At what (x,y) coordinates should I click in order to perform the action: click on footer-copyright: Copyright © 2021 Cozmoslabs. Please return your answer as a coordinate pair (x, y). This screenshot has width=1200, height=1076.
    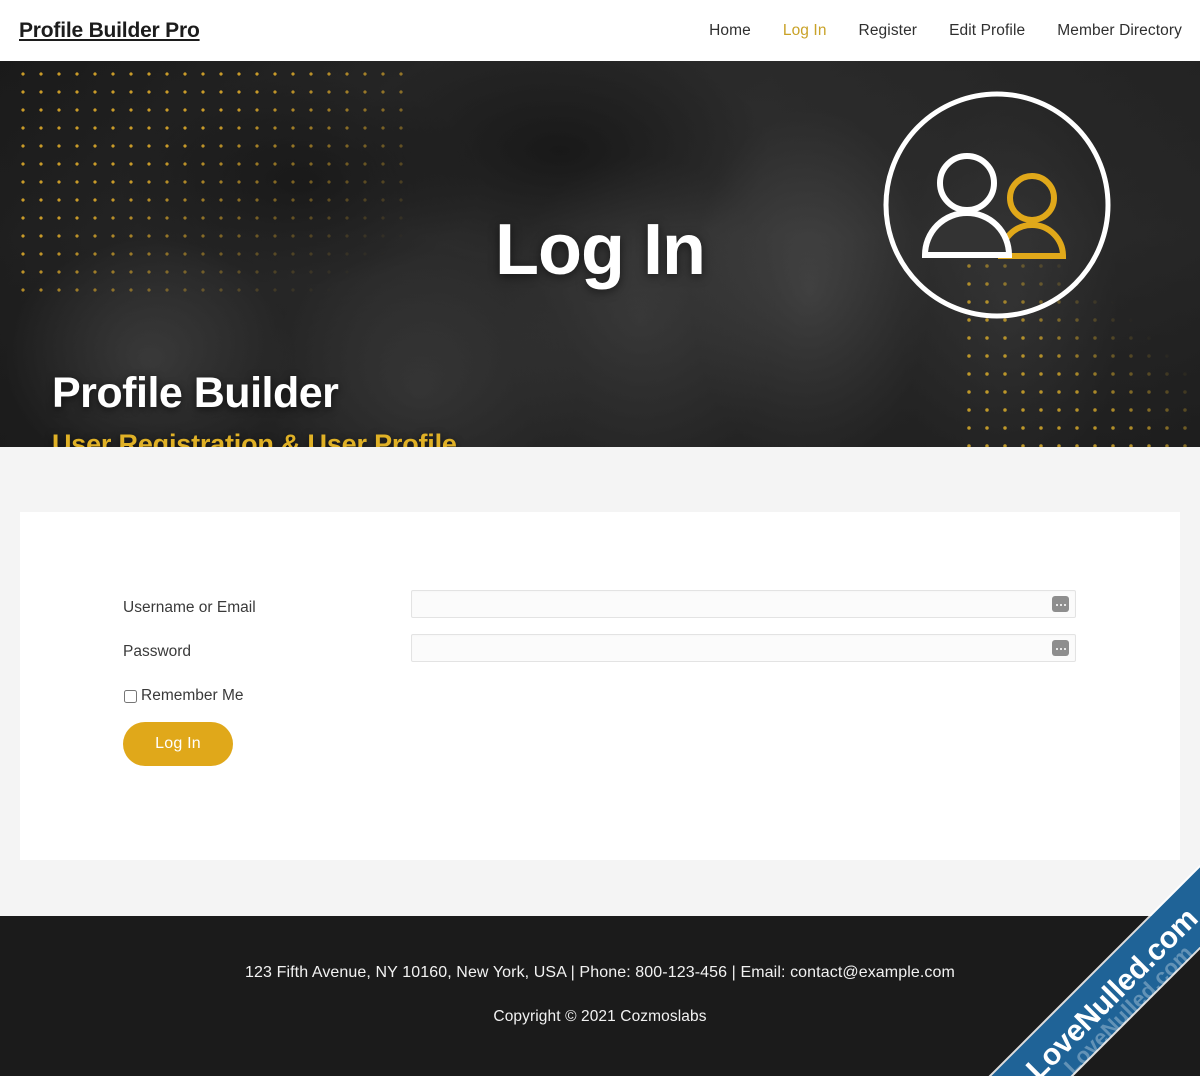
    Looking at the image, I should click on (600, 1016).